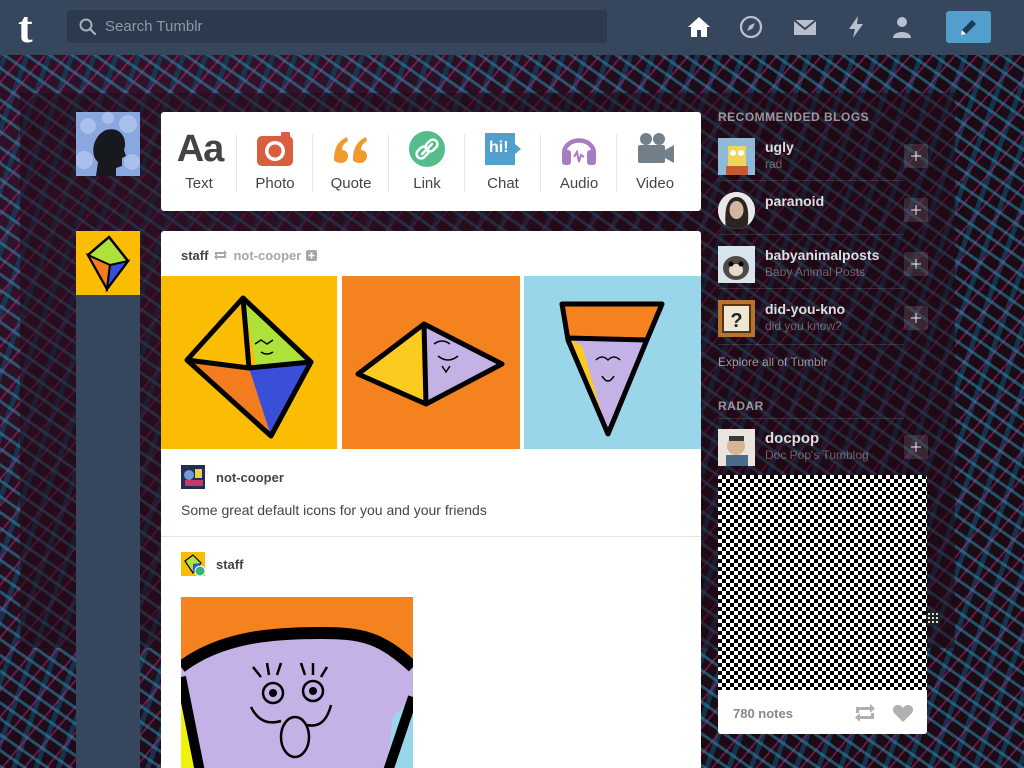 This screenshot has width=1024, height=768. What do you see at coordinates (275, 149) in the screenshot?
I see `camera-icon` at bounding box center [275, 149].